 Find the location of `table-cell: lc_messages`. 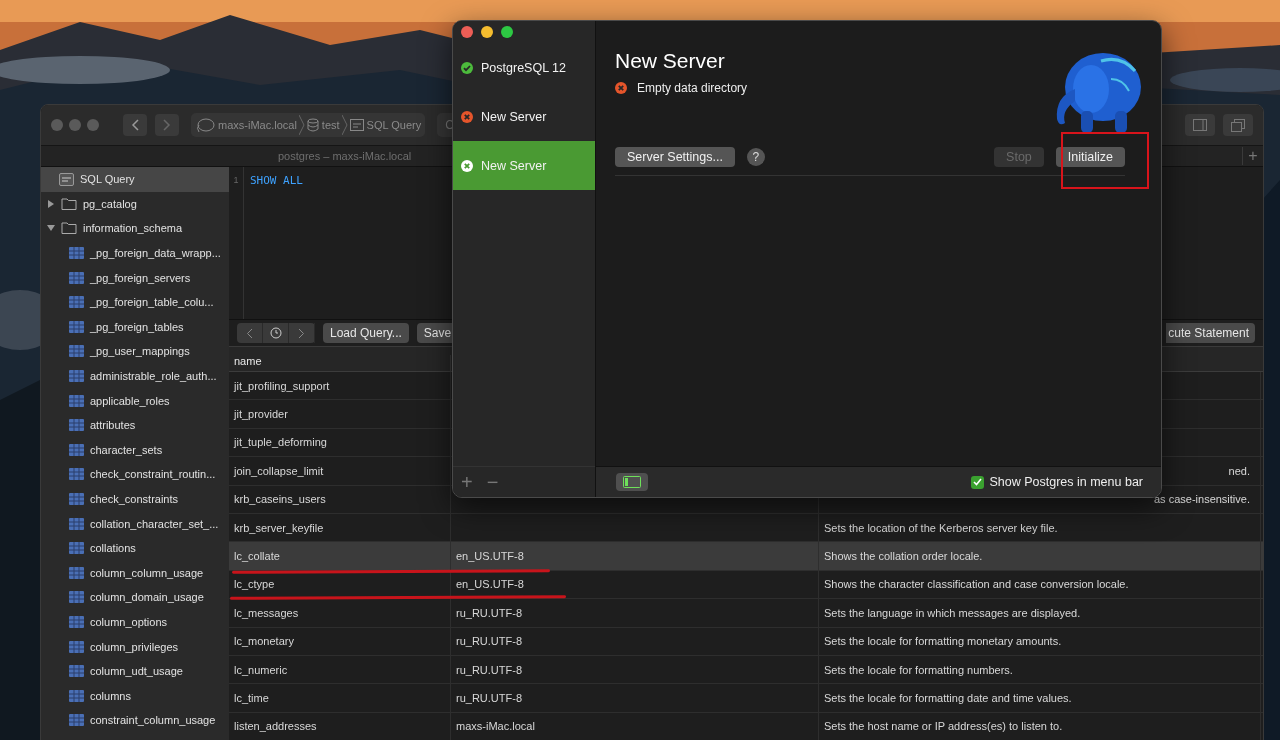

table-cell: lc_messages is located at coordinates (266, 612).